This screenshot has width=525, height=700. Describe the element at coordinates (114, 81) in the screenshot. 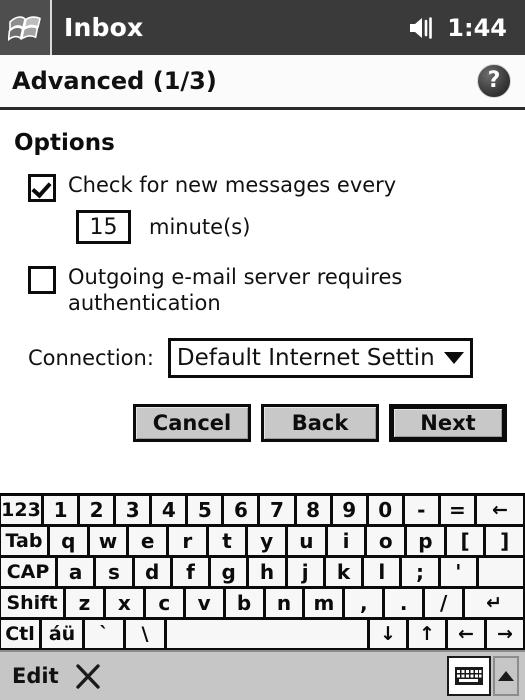

I see `page-title: Advanced (1/3)` at that location.